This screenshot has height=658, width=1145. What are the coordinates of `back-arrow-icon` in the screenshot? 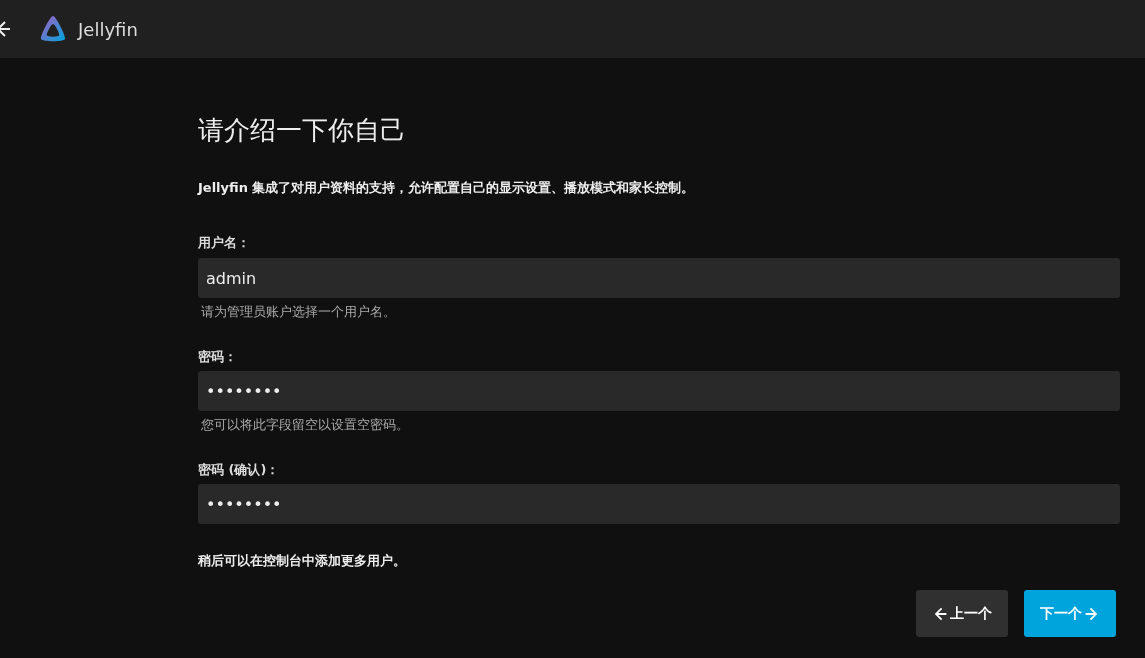 It's located at (5, 29).